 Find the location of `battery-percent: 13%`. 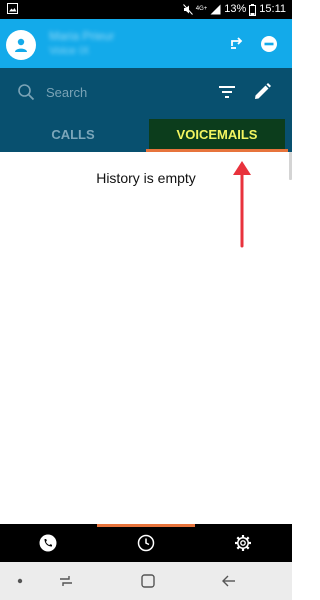

battery-percent: 13% is located at coordinates (235, 9).